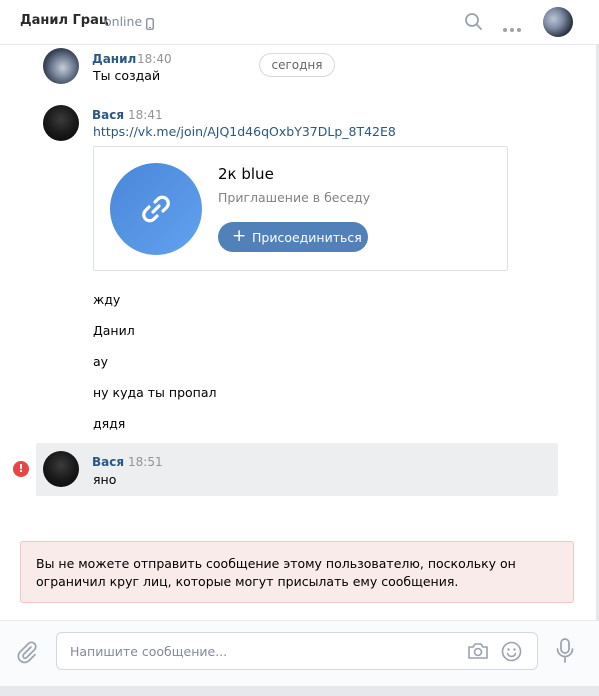  I want to click on chat-title: Данил Грац, so click(64, 20).